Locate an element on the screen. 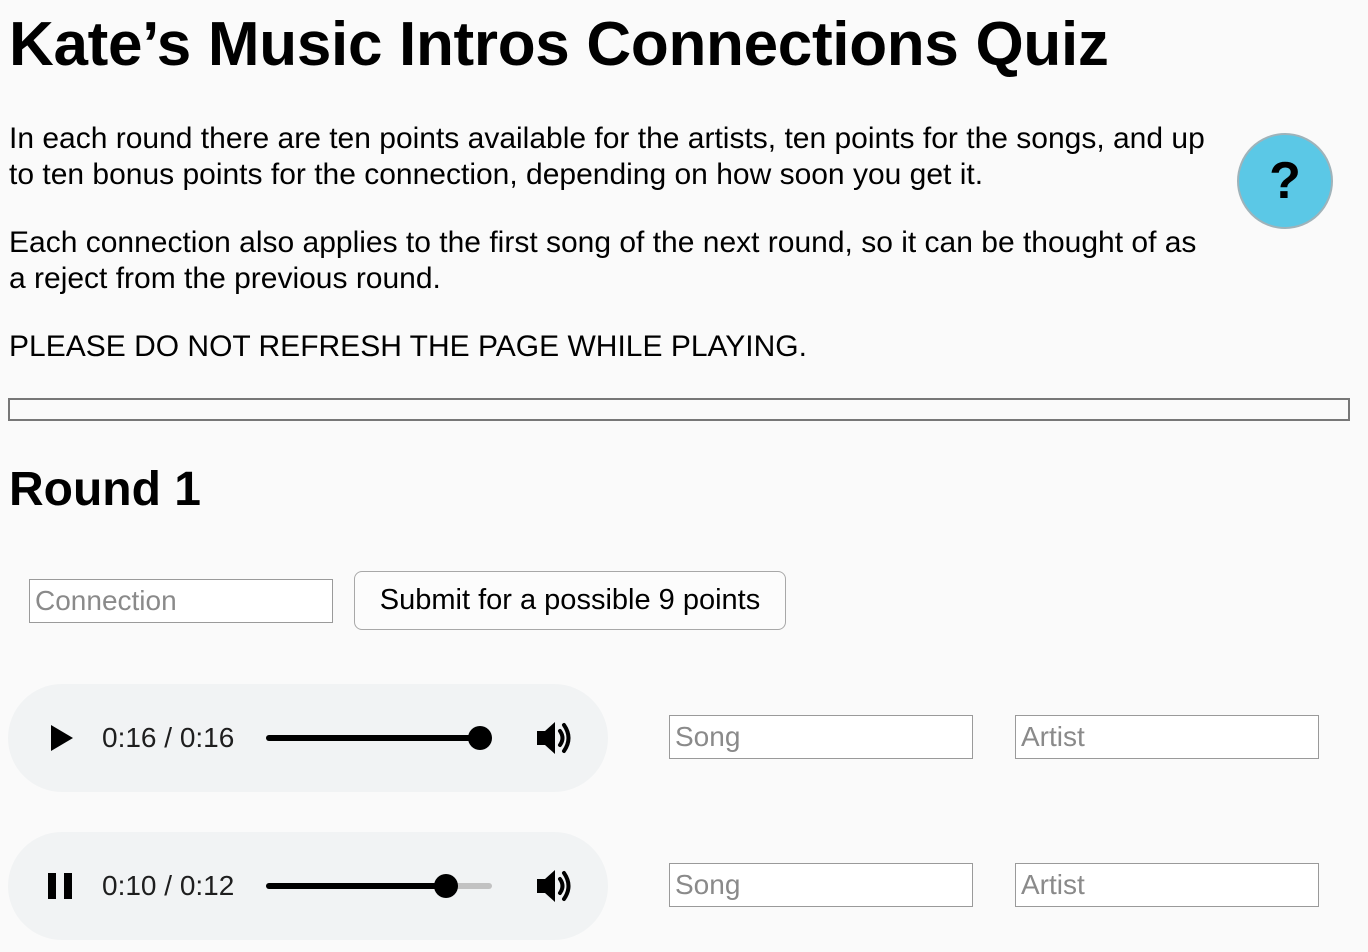 This screenshot has width=1368, height=952. quiz-progress-bar is located at coordinates (679, 409).